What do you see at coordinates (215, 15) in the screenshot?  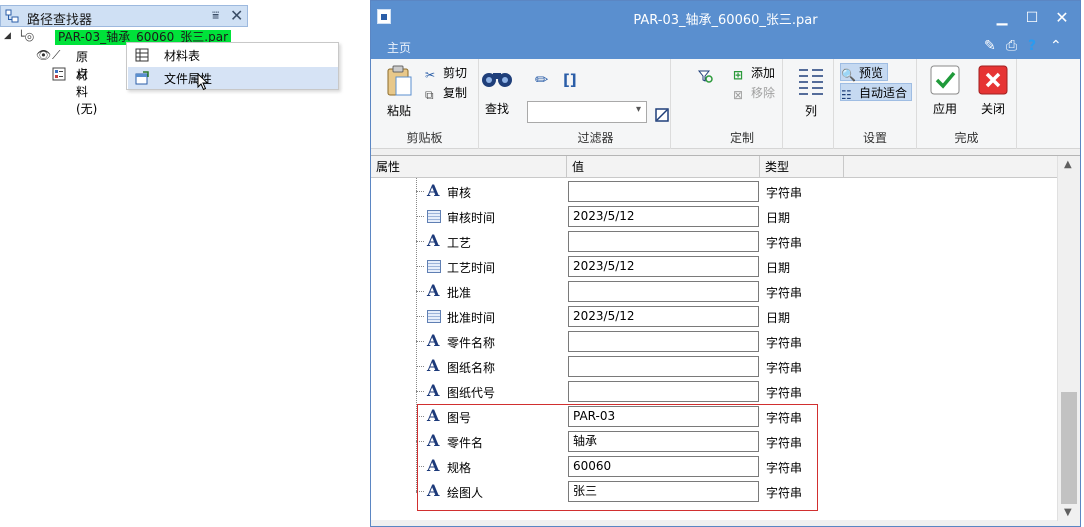 I see `pin-dropdown-icon: ⩸` at bounding box center [215, 15].